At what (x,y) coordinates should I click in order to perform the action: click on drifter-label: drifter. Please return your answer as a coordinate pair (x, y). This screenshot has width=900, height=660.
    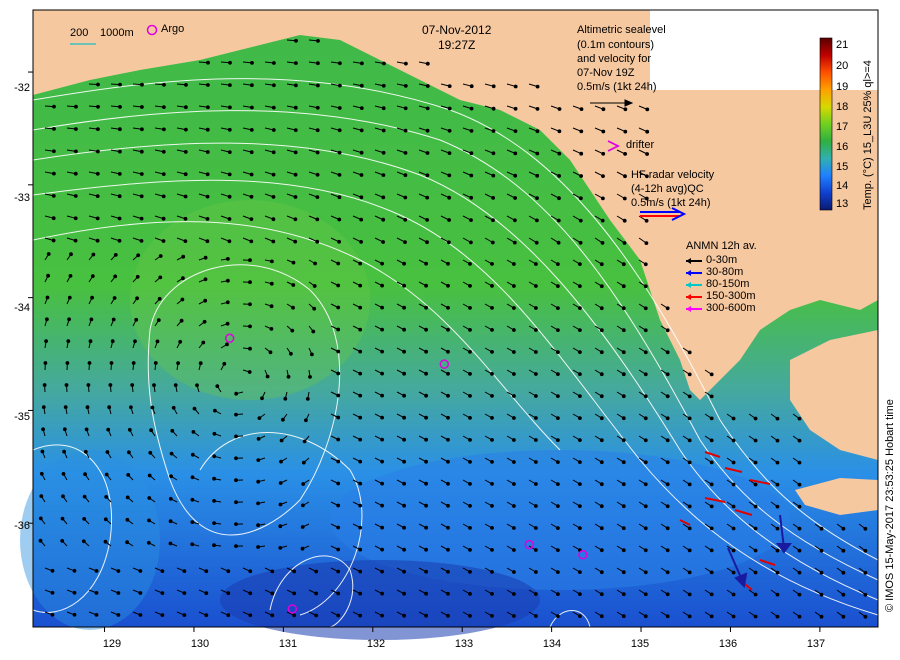
    Looking at the image, I should click on (640, 145).